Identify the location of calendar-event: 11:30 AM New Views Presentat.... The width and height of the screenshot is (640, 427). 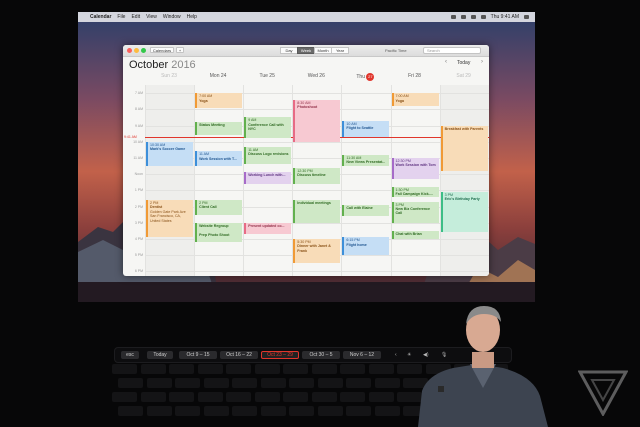
(366, 160).